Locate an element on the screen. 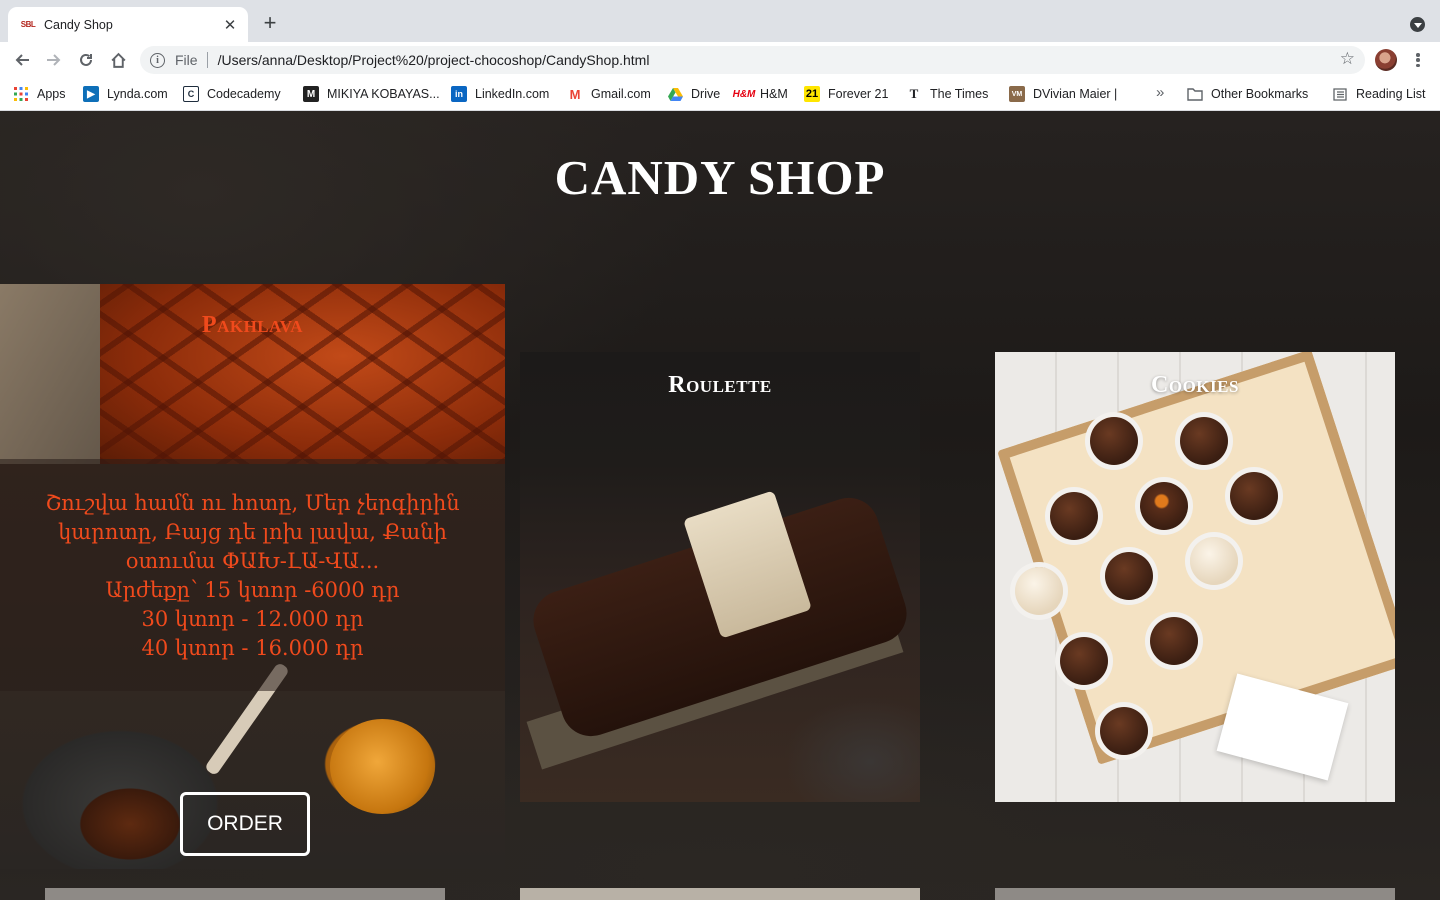  card-title: Cookies is located at coordinates (1195, 385).